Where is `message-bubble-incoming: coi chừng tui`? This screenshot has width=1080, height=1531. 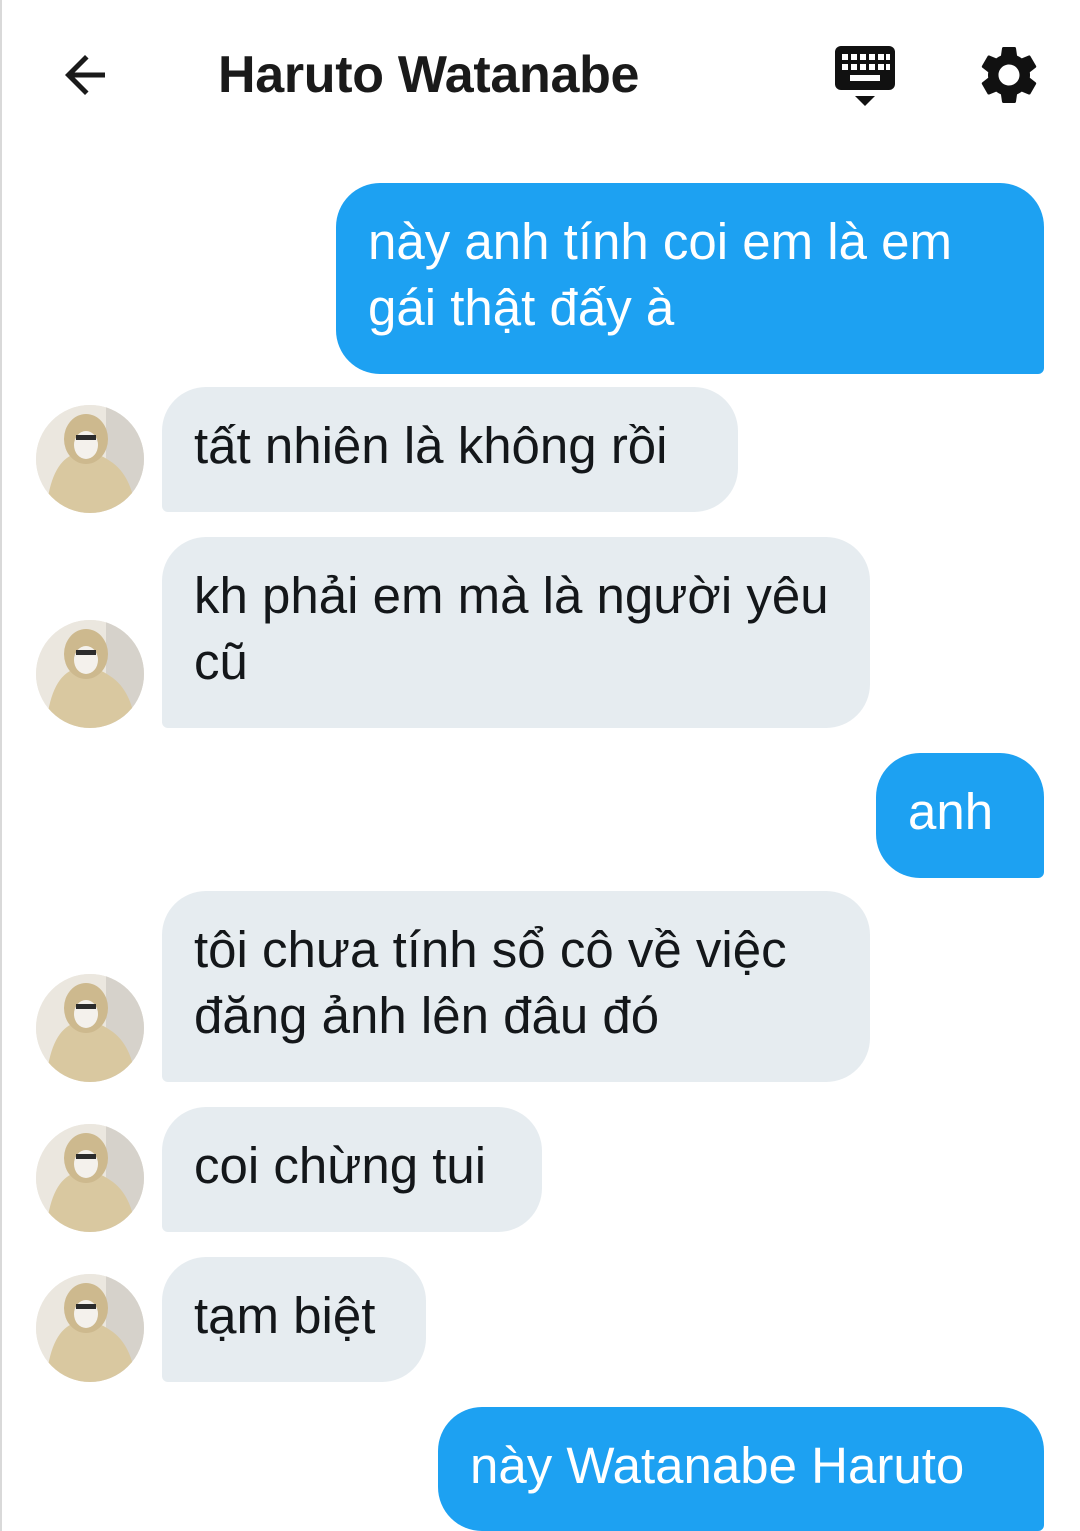 message-bubble-incoming: coi chừng tui is located at coordinates (352, 1169).